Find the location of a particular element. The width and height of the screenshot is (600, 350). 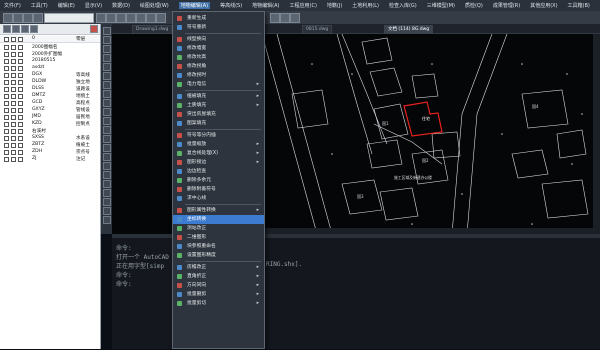

layer-row: 右溪村 is located at coordinates (50, 131).